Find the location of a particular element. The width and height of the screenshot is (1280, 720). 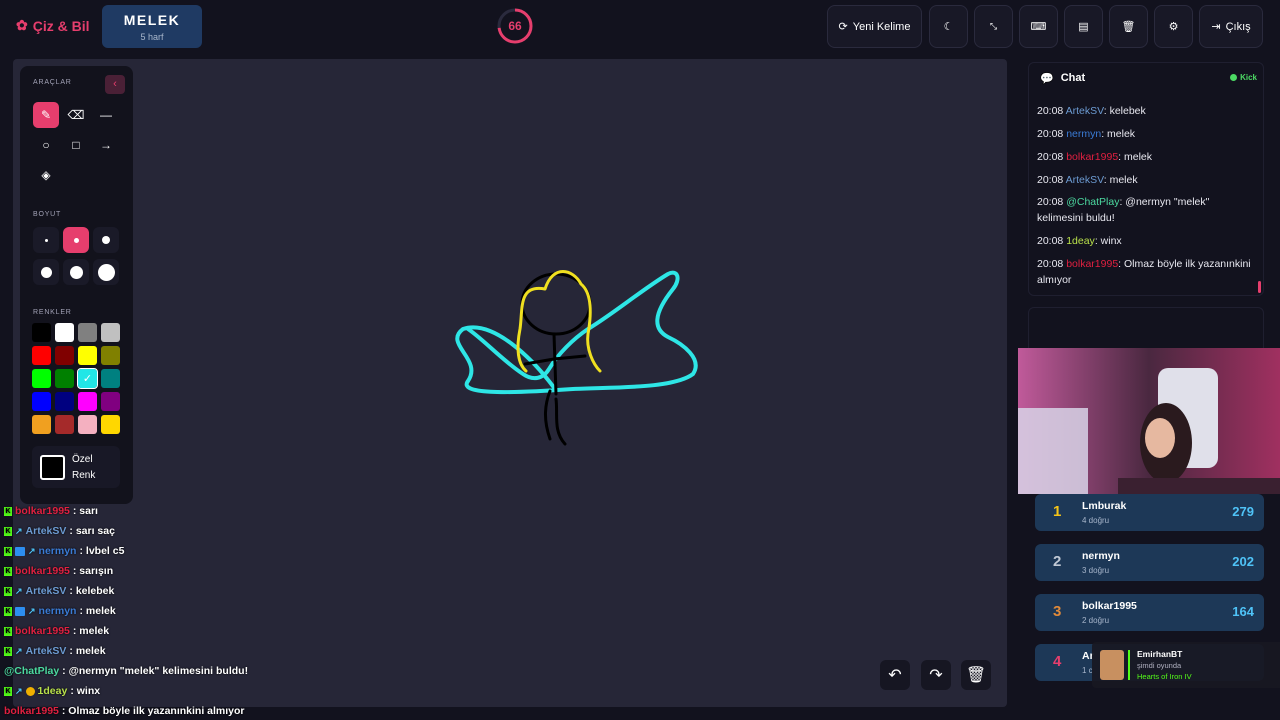

app-logo: ✿ Çiz & Bil is located at coordinates (53, 25).